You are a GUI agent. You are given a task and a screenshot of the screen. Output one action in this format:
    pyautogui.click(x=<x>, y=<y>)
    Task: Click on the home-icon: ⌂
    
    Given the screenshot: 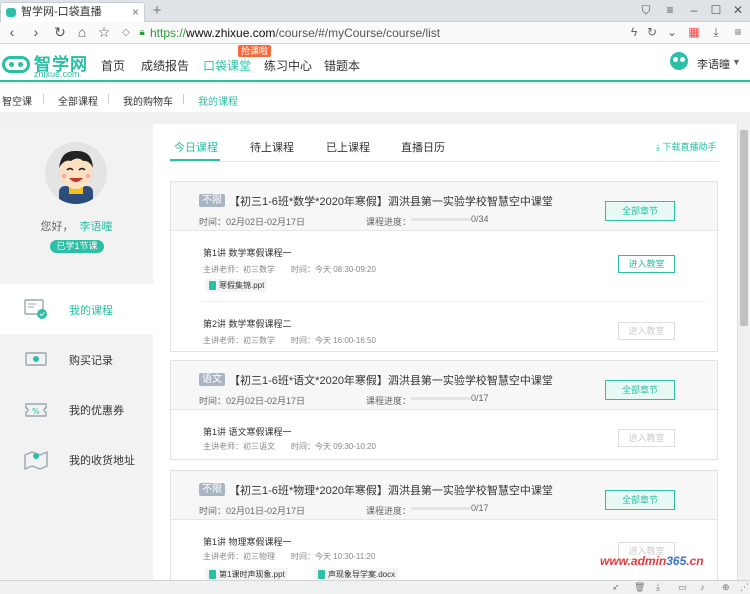 What is the action you would take?
    pyautogui.click(x=82, y=32)
    